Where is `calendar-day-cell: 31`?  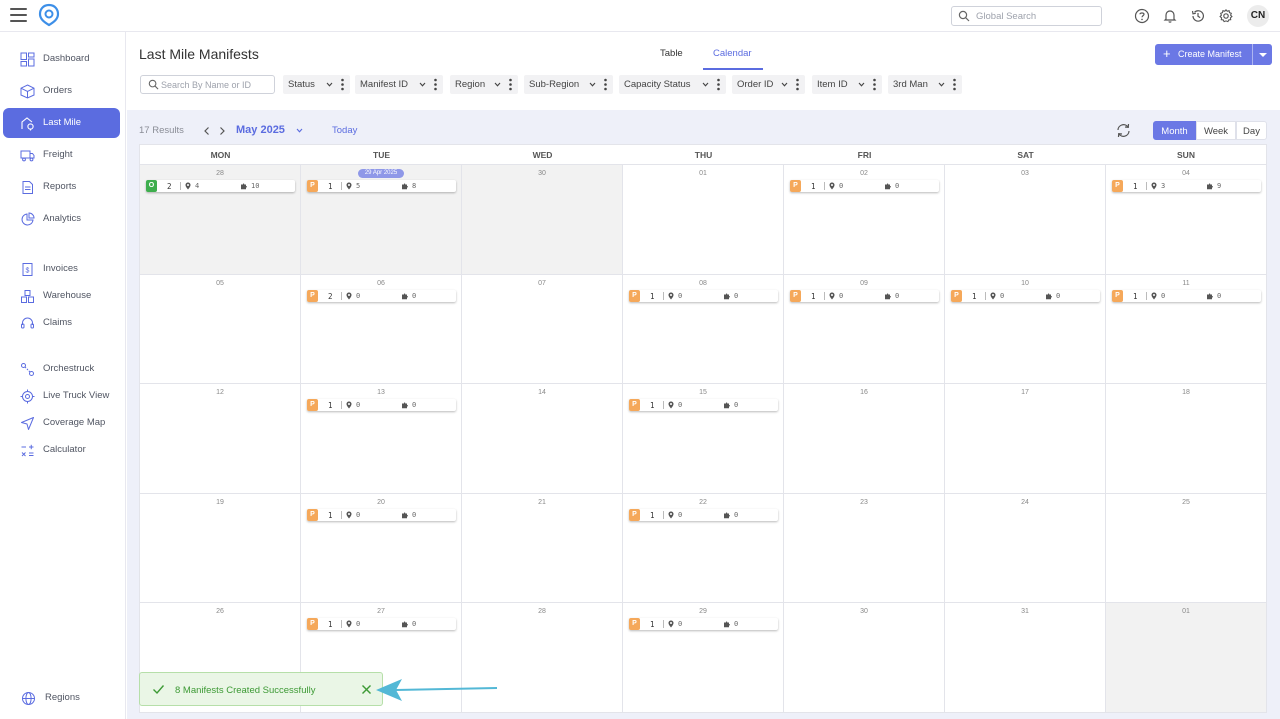 calendar-day-cell: 31 is located at coordinates (1025, 657).